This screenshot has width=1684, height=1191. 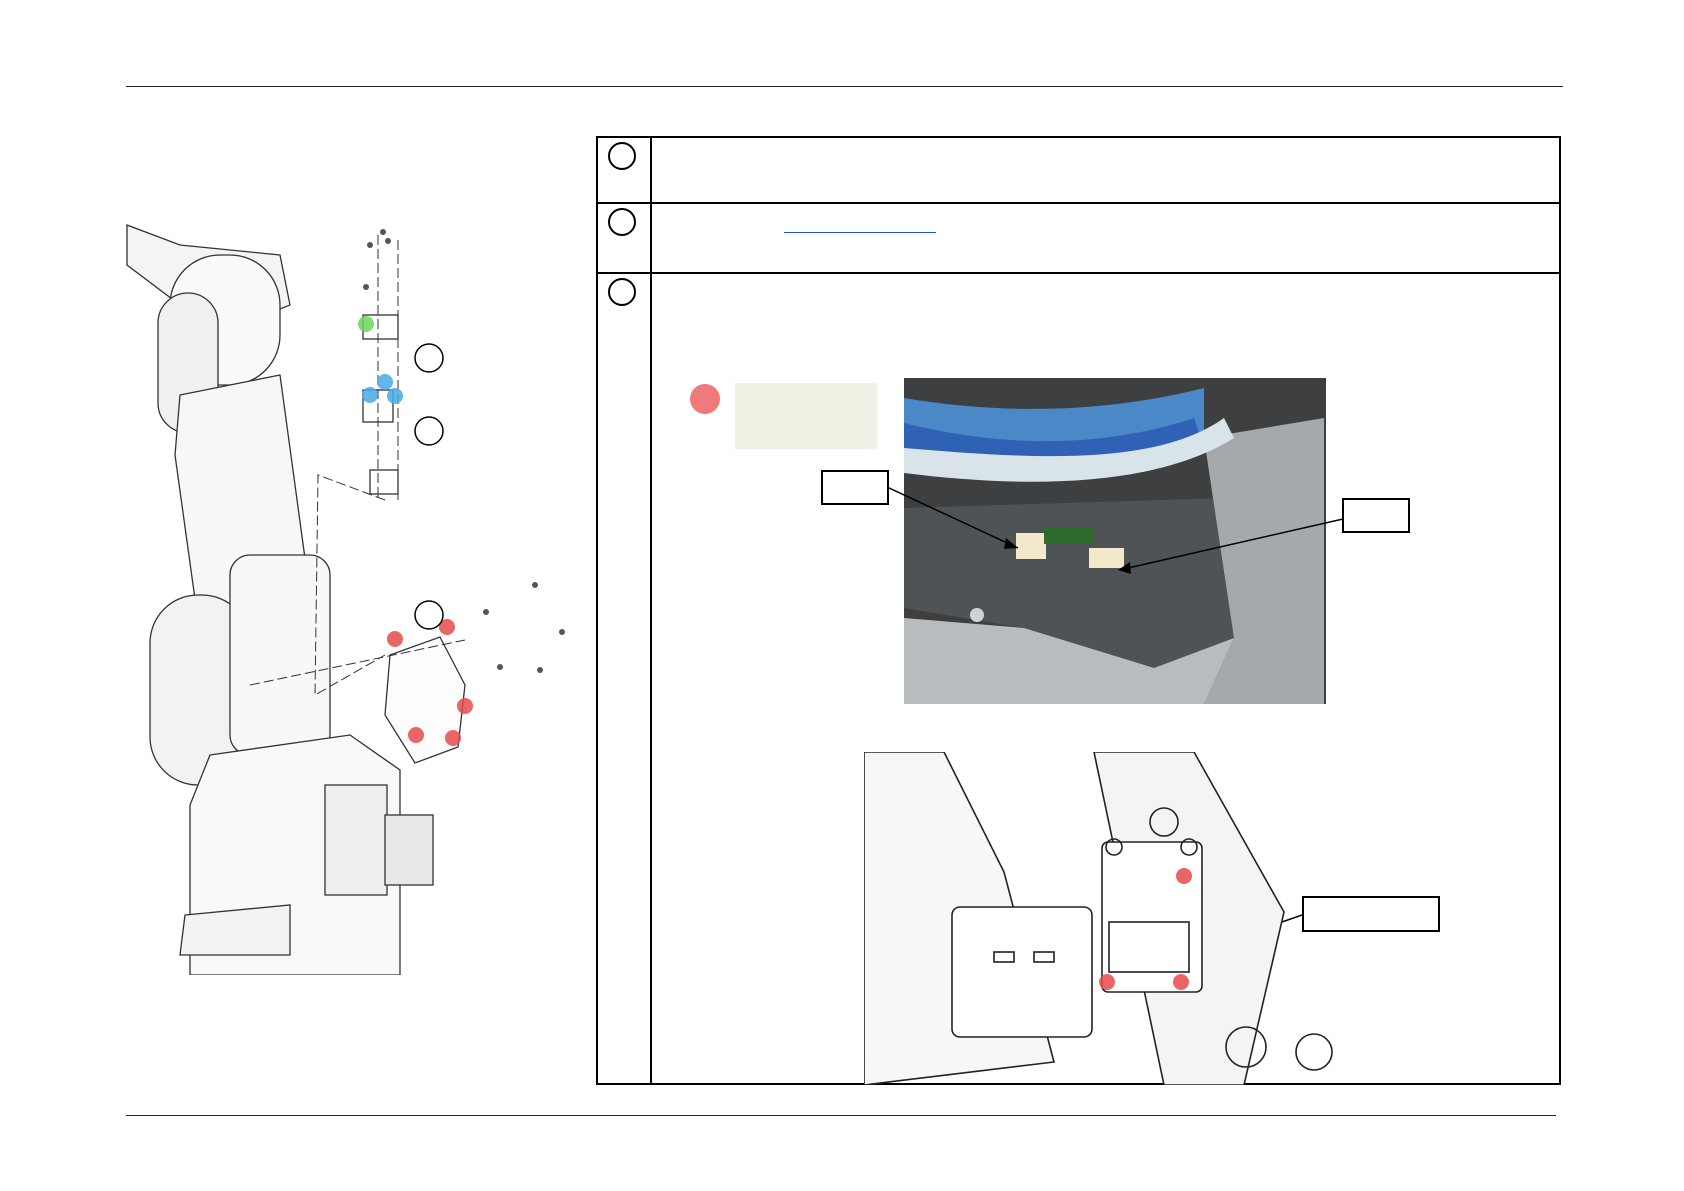 I want to click on footer-rule, so click(x=841, y=1115).